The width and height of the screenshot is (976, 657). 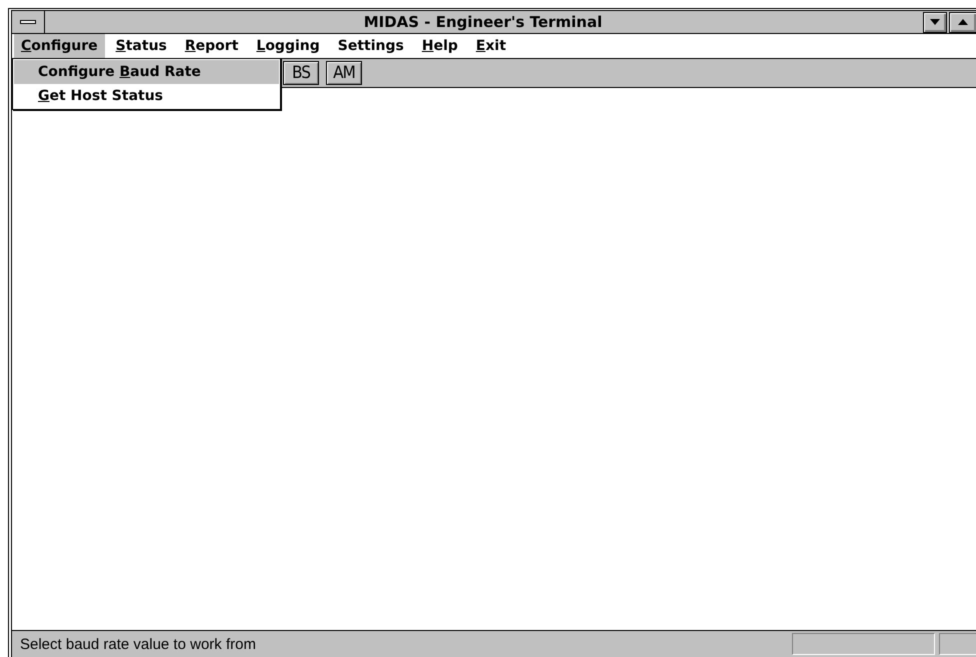 I want to click on maximize-button, so click(x=962, y=22).